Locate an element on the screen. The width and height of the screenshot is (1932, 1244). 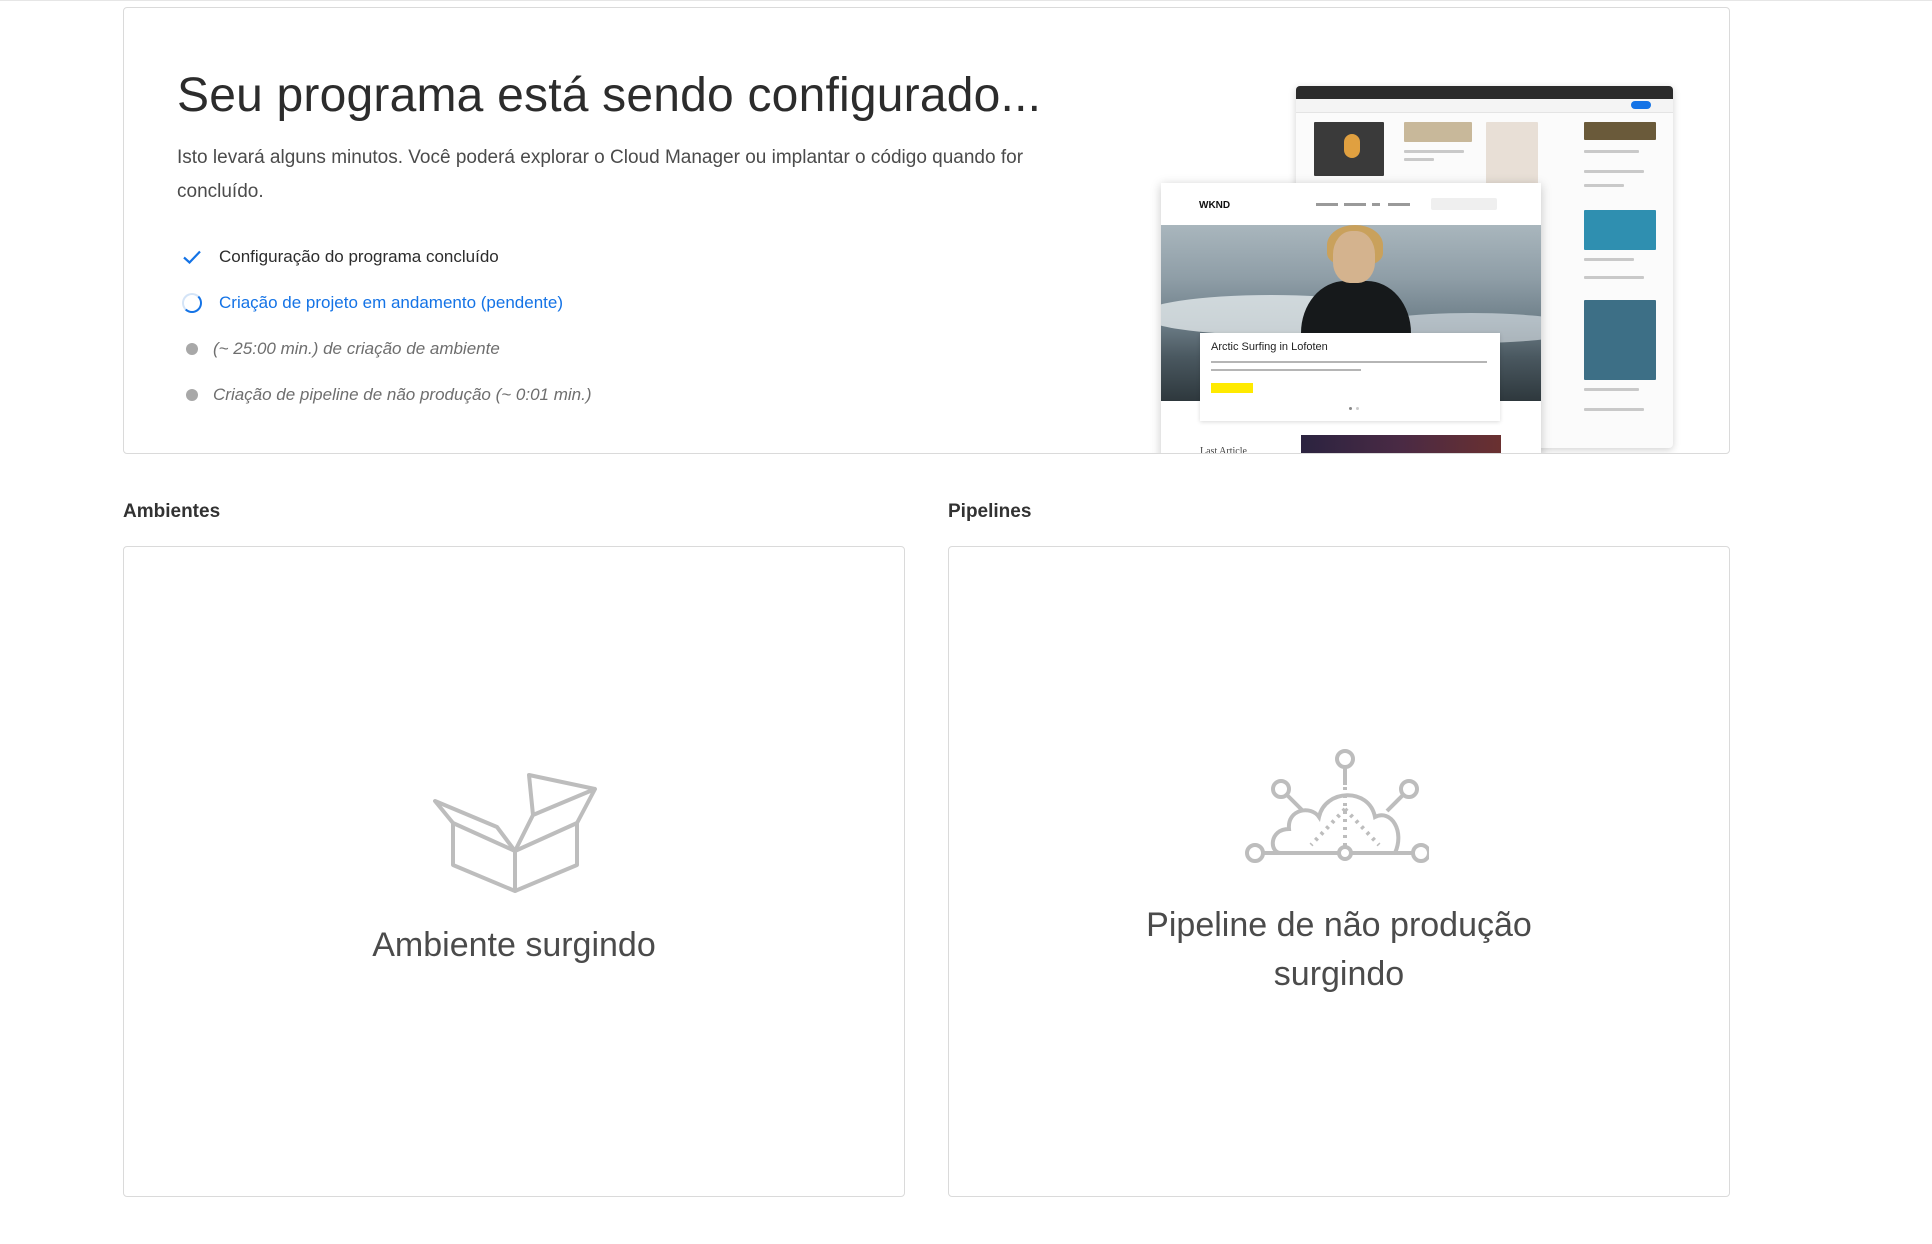
setup-step-program: Configuração do programa concluído is located at coordinates (384, 257).